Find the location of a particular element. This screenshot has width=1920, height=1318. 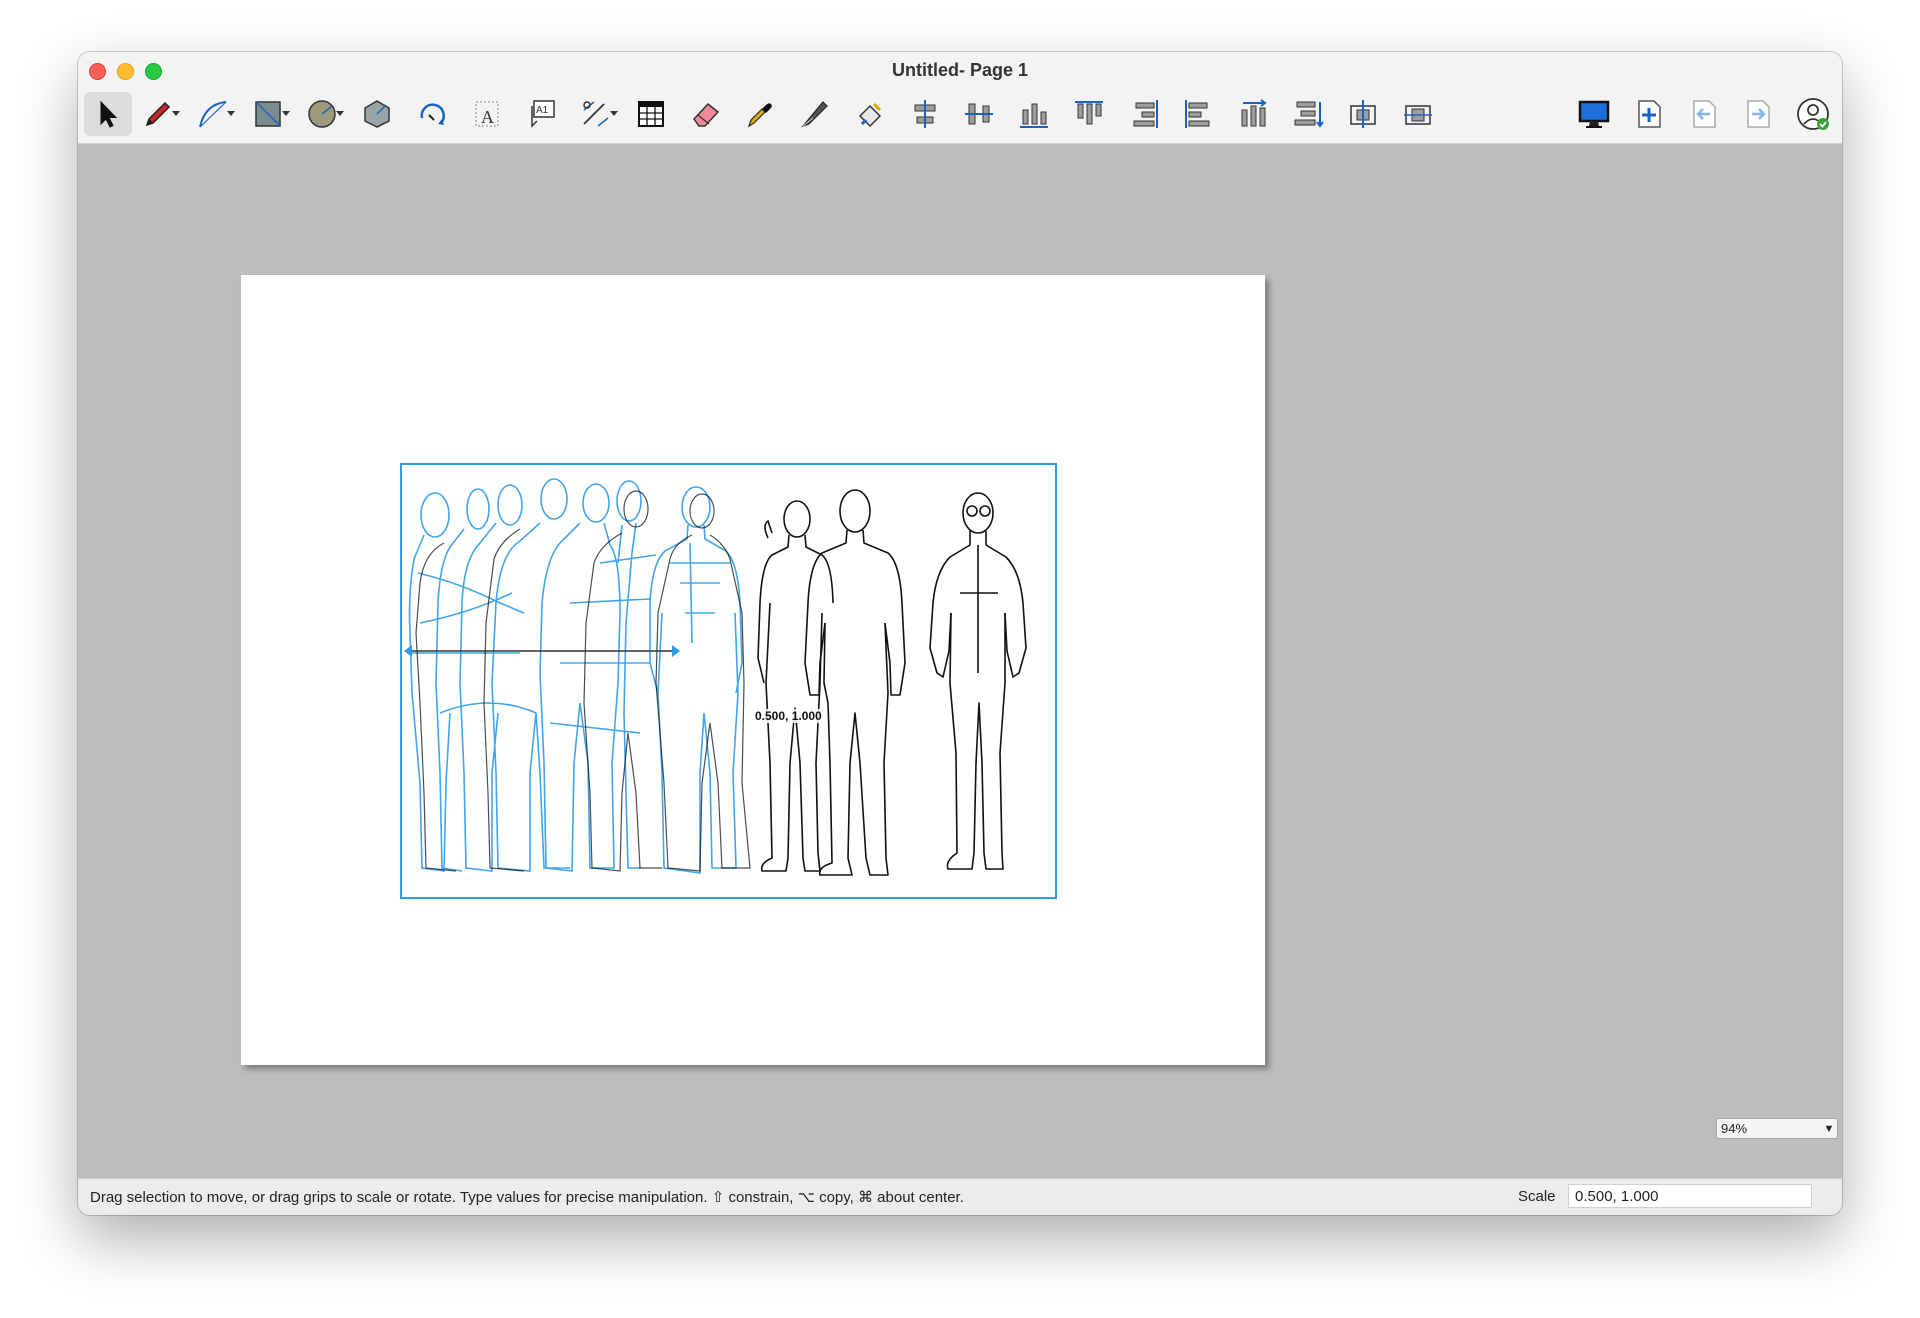

knife-tool-icon is located at coordinates (814, 114).